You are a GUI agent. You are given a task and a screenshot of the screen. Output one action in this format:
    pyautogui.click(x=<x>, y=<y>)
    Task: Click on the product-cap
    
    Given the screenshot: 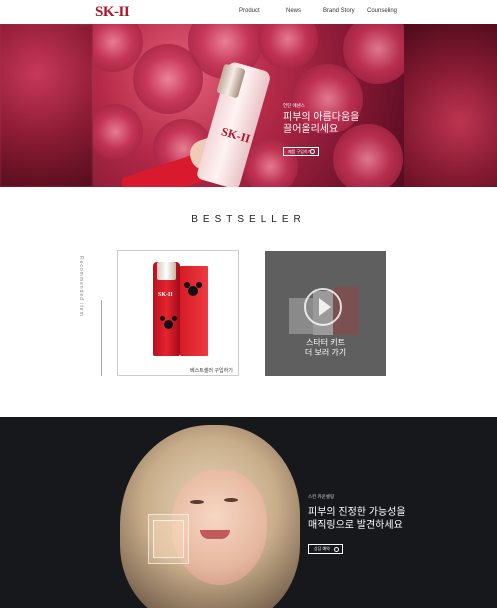 What is the action you would take?
    pyautogui.click(x=166, y=271)
    